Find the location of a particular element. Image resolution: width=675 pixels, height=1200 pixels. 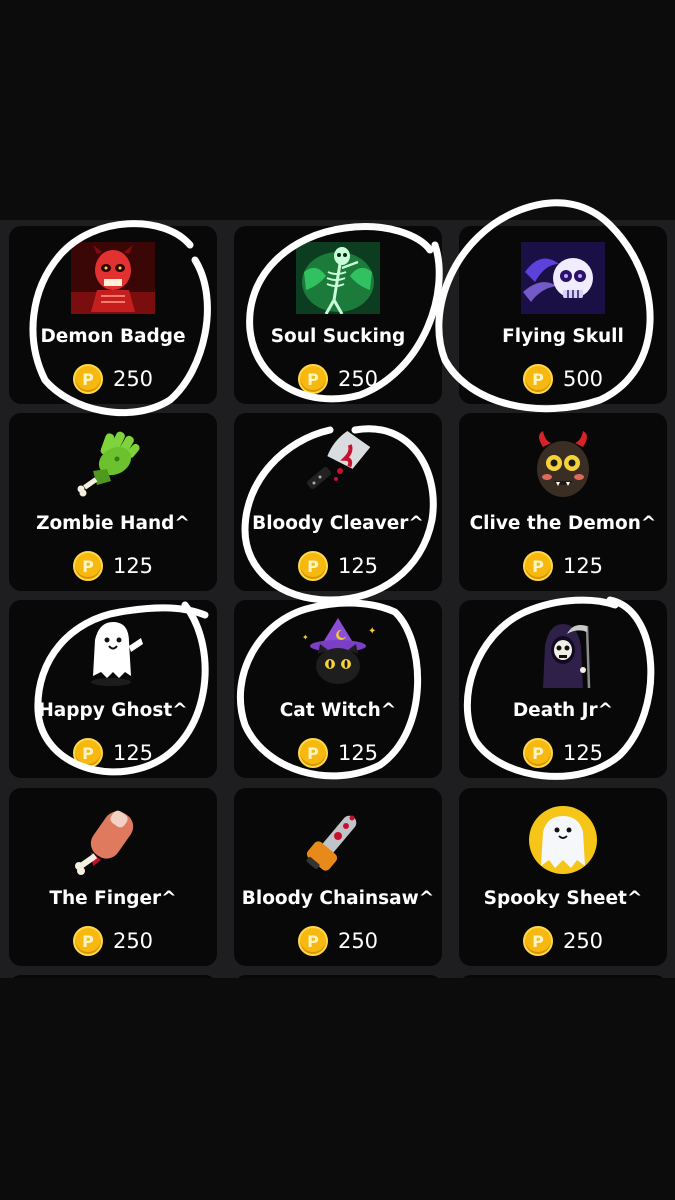

severed-finger-icon is located at coordinates (113, 840).